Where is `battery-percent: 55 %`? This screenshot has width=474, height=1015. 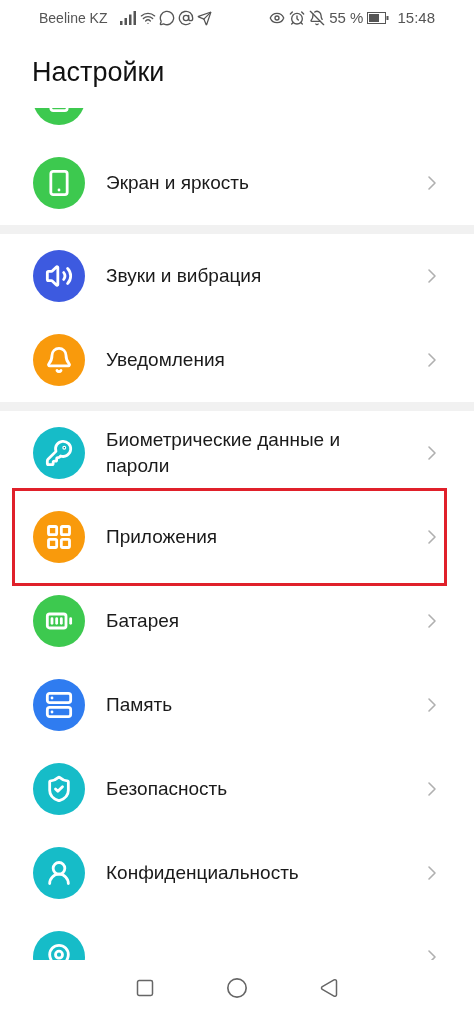
battery-percent: 55 % is located at coordinates (346, 17).